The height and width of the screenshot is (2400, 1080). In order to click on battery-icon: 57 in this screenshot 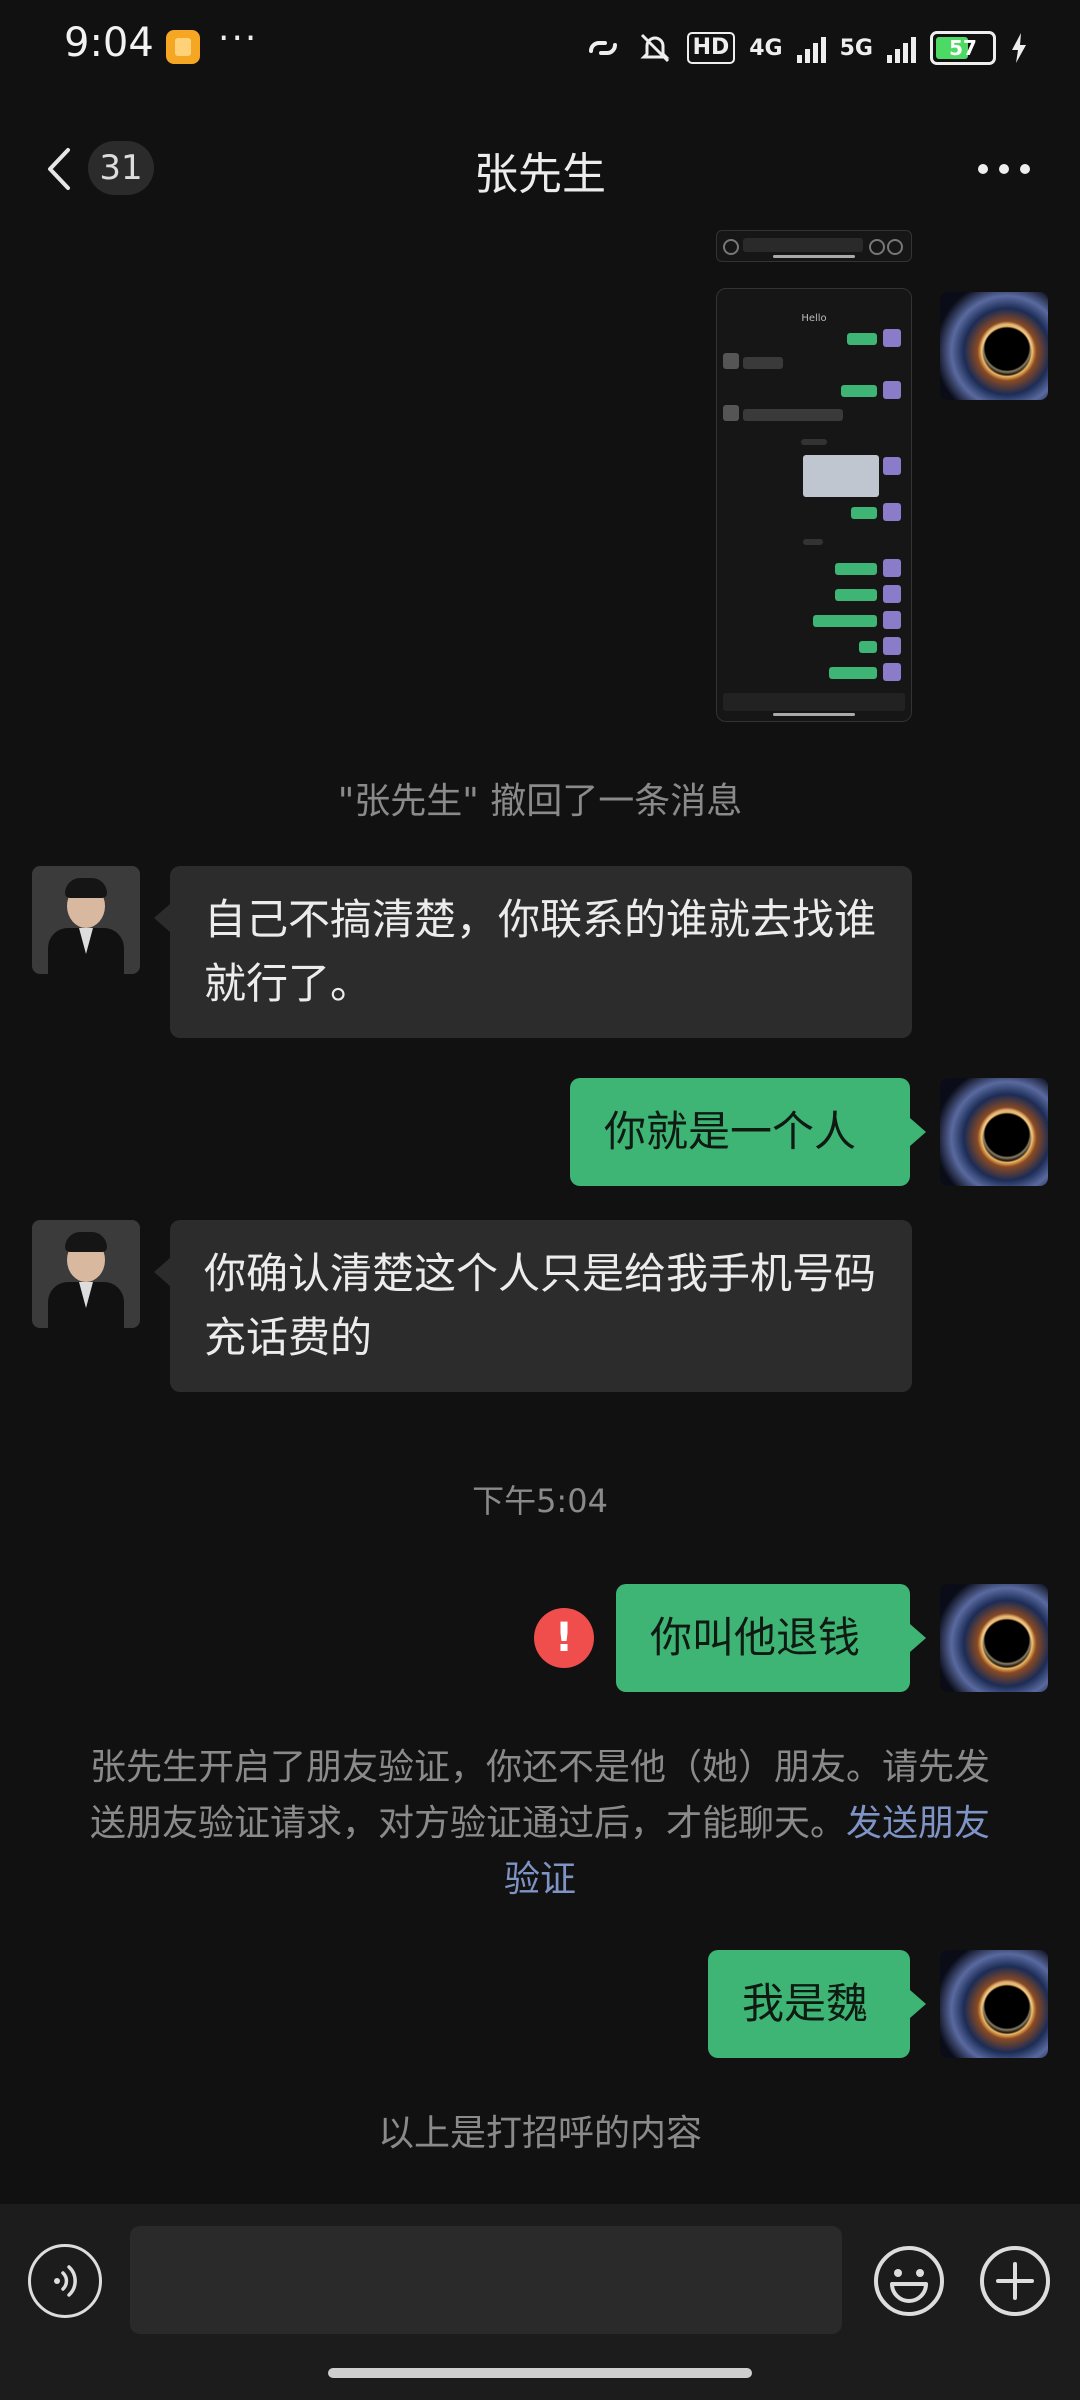, I will do `click(963, 48)`.